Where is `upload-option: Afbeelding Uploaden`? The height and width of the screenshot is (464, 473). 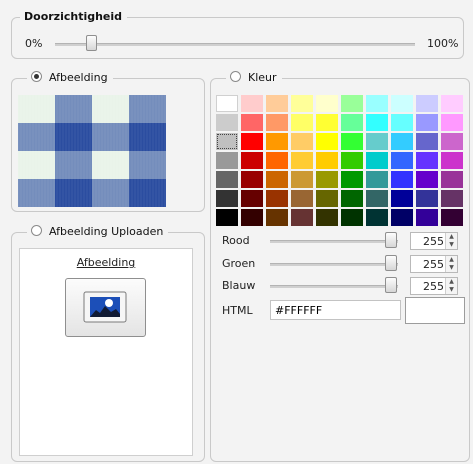 upload-option: Afbeelding Uploaden is located at coordinates (98, 232).